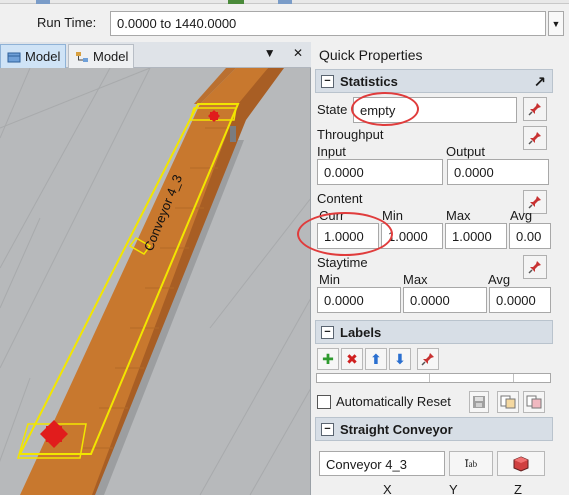 The height and width of the screenshot is (495, 569). Describe the element at coordinates (359, 300) in the screenshot. I see `staytime-min-field: 0.0000` at that location.